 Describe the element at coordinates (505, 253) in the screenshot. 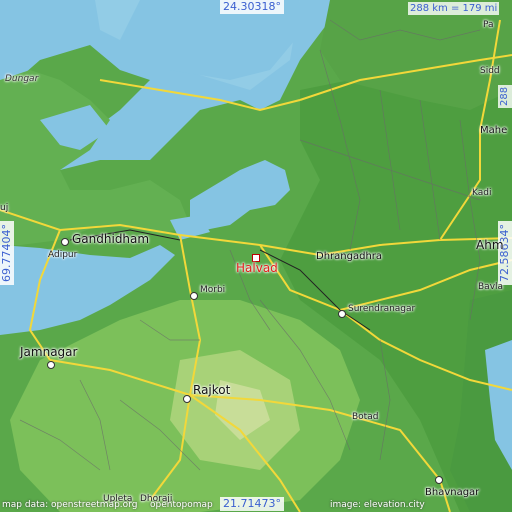

I see `right-longitude-label: 72.58634°` at that location.